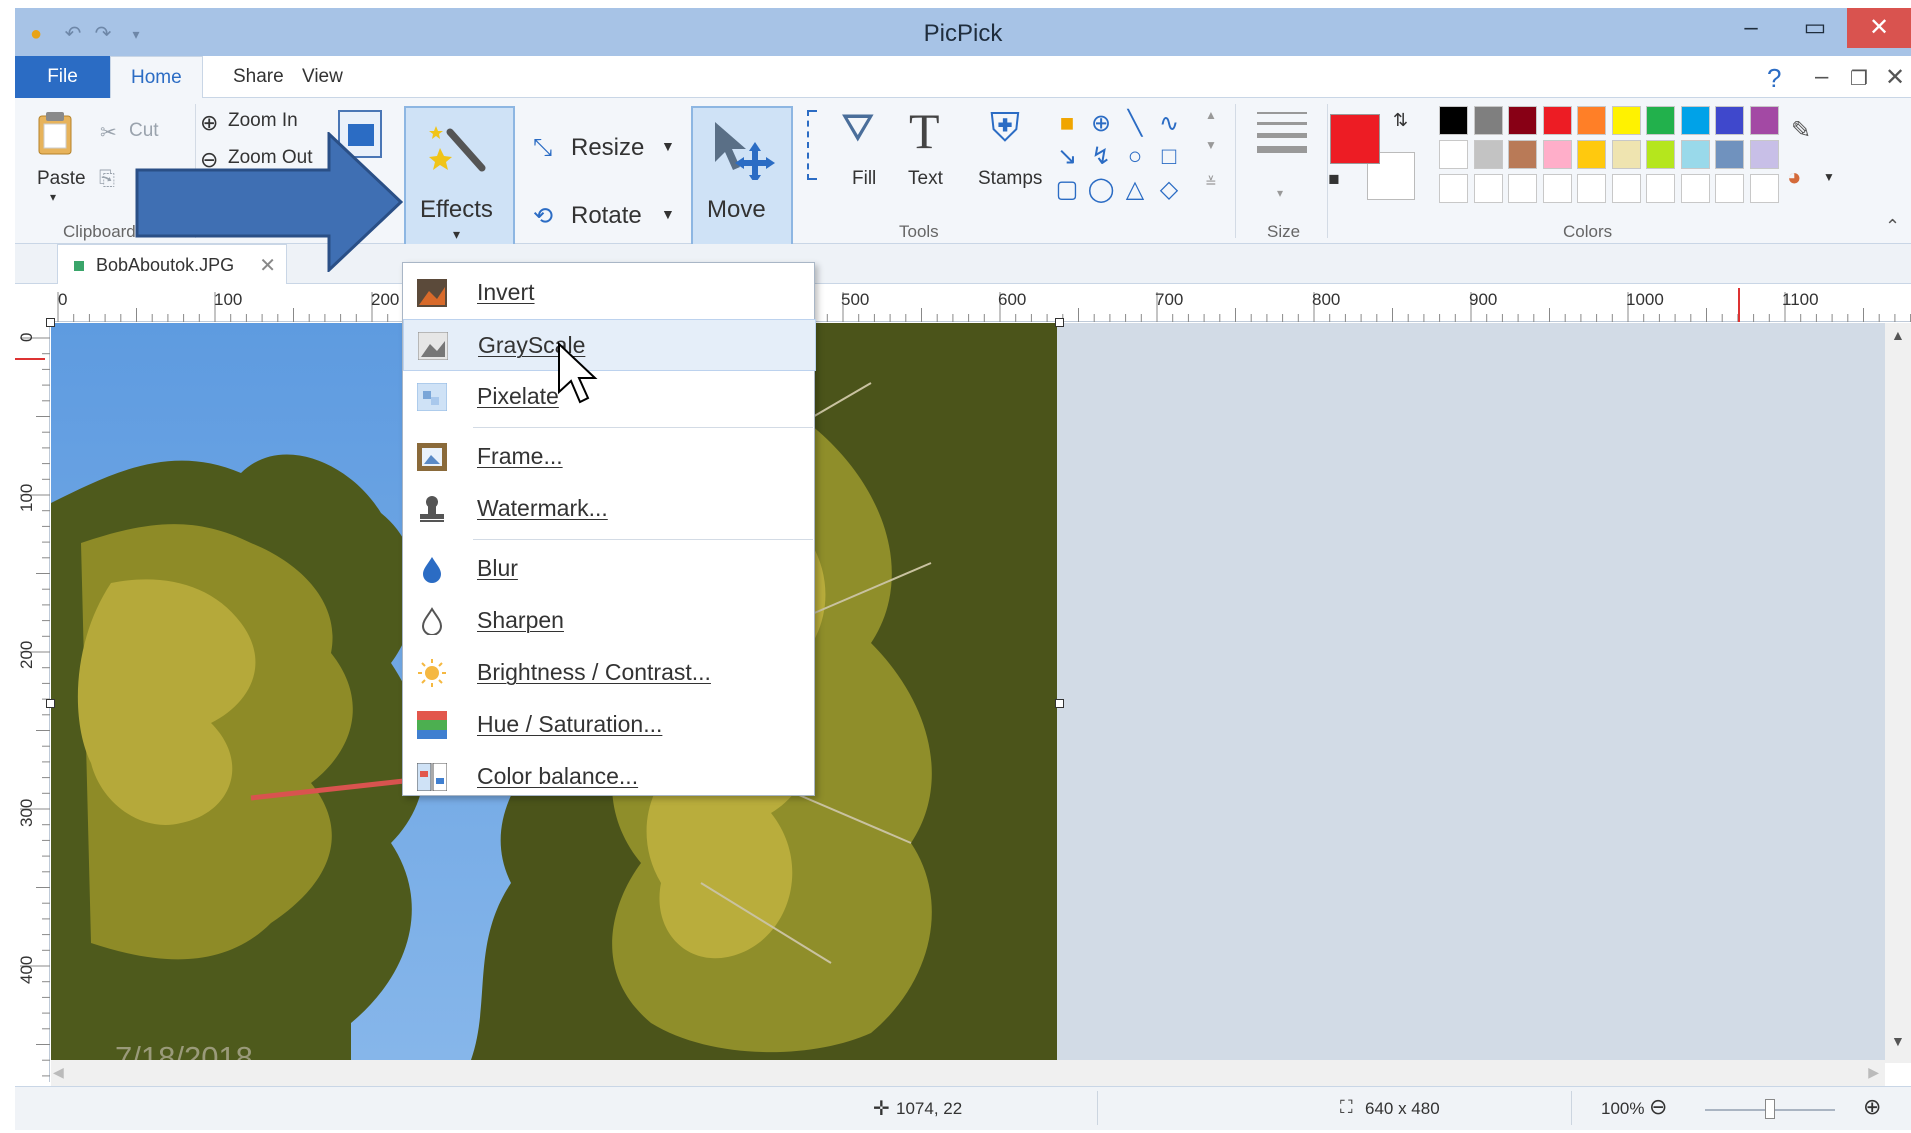 The image size is (1911, 1133). What do you see at coordinates (1751, 28) in the screenshot?
I see `minimize-button: –` at bounding box center [1751, 28].